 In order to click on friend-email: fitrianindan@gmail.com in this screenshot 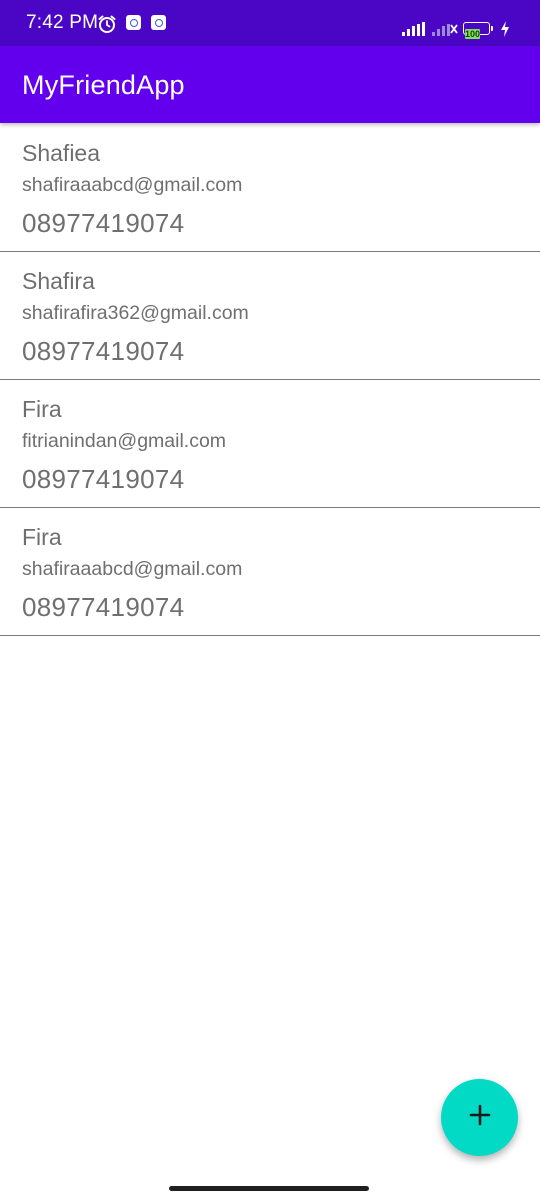, I will do `click(124, 441)`.